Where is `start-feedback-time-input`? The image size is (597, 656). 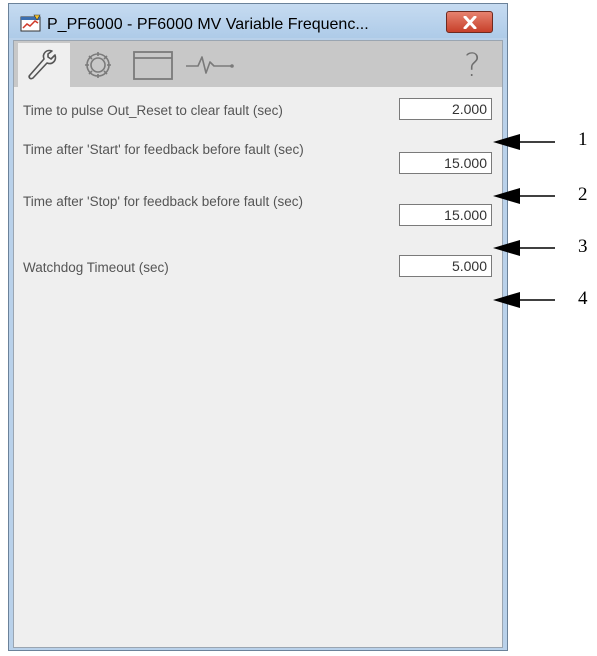 start-feedback-time-input is located at coordinates (445, 163).